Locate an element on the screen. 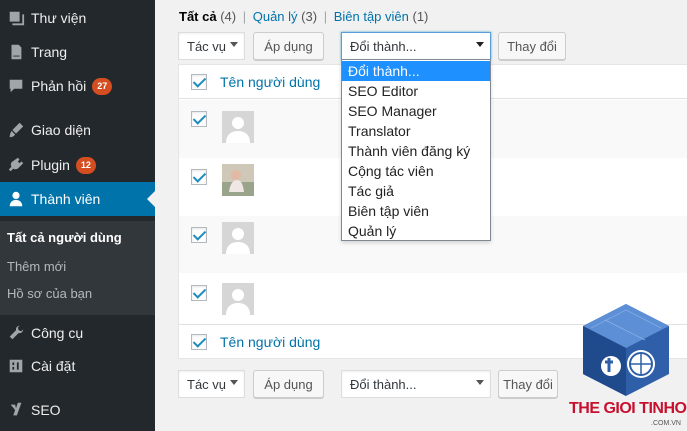 The width and height of the screenshot is (687, 431). select-all-checkbox-bottom is located at coordinates (199, 342).